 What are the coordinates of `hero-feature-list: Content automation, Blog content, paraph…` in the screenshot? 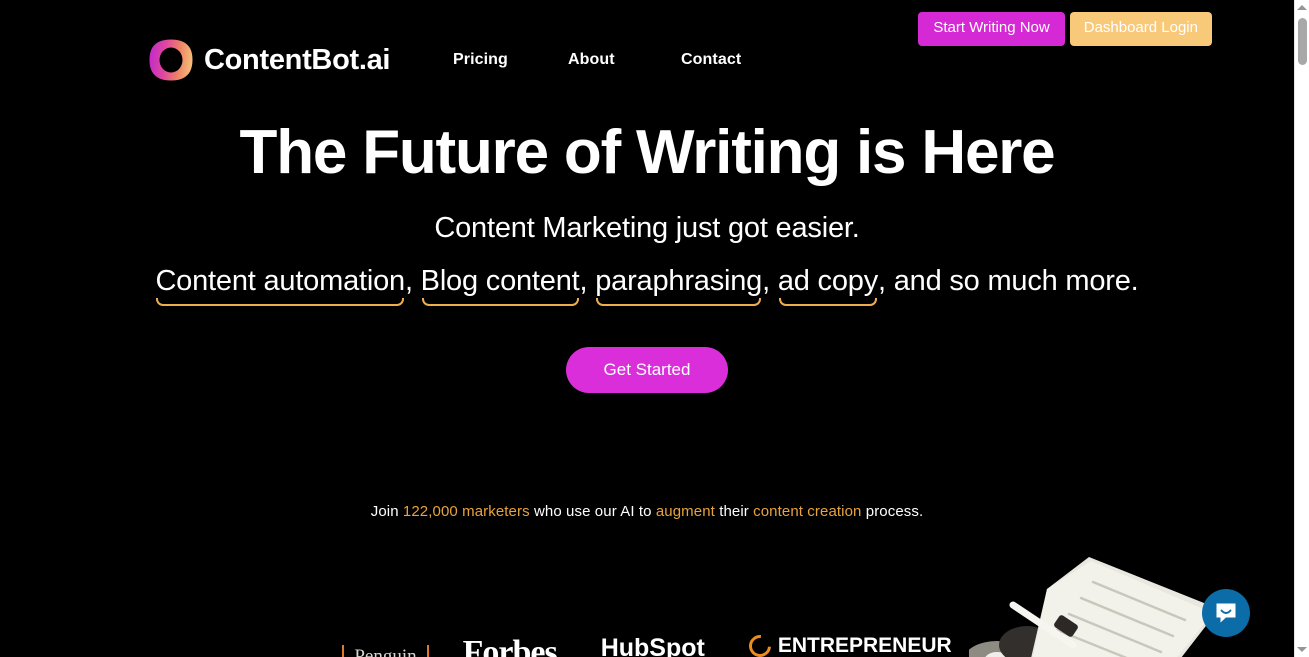 It's located at (647, 286).